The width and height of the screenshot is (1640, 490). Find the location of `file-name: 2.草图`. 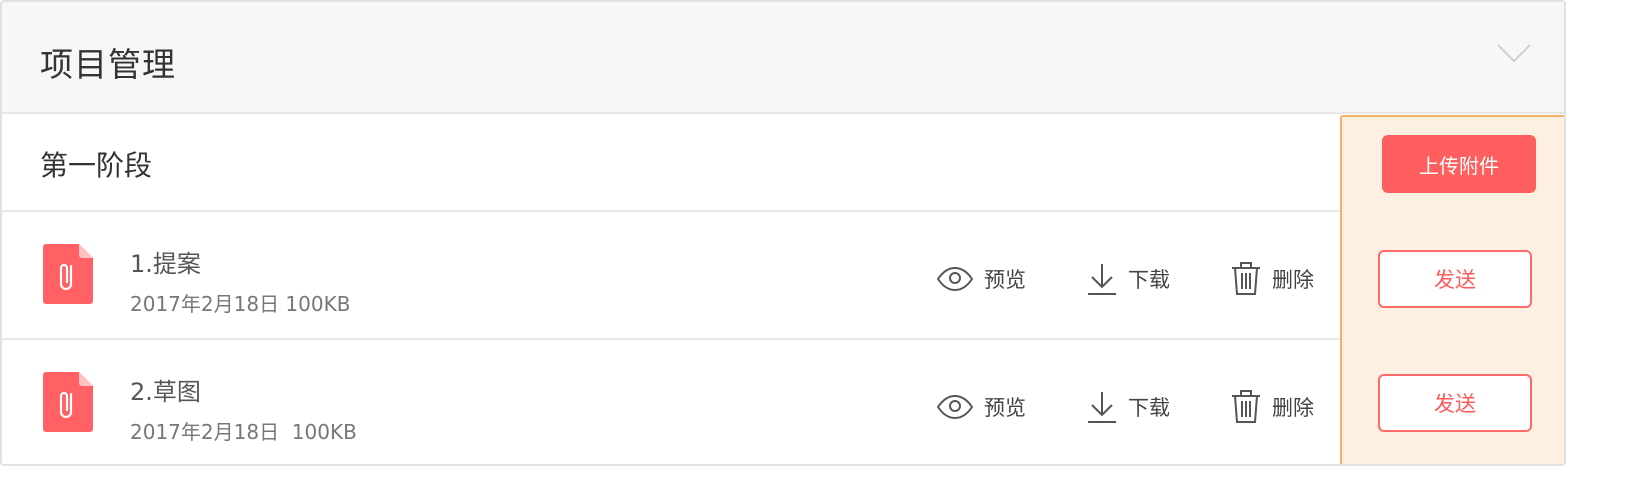

file-name: 2.草图 is located at coordinates (165, 392).